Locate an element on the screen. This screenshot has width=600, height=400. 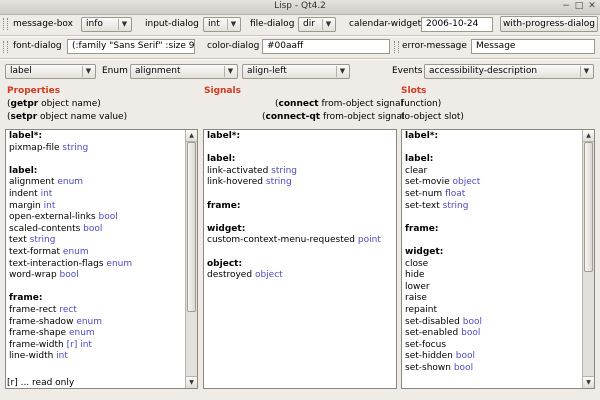
slots-scrollbar: ▲ ▼ is located at coordinates (588, 259).